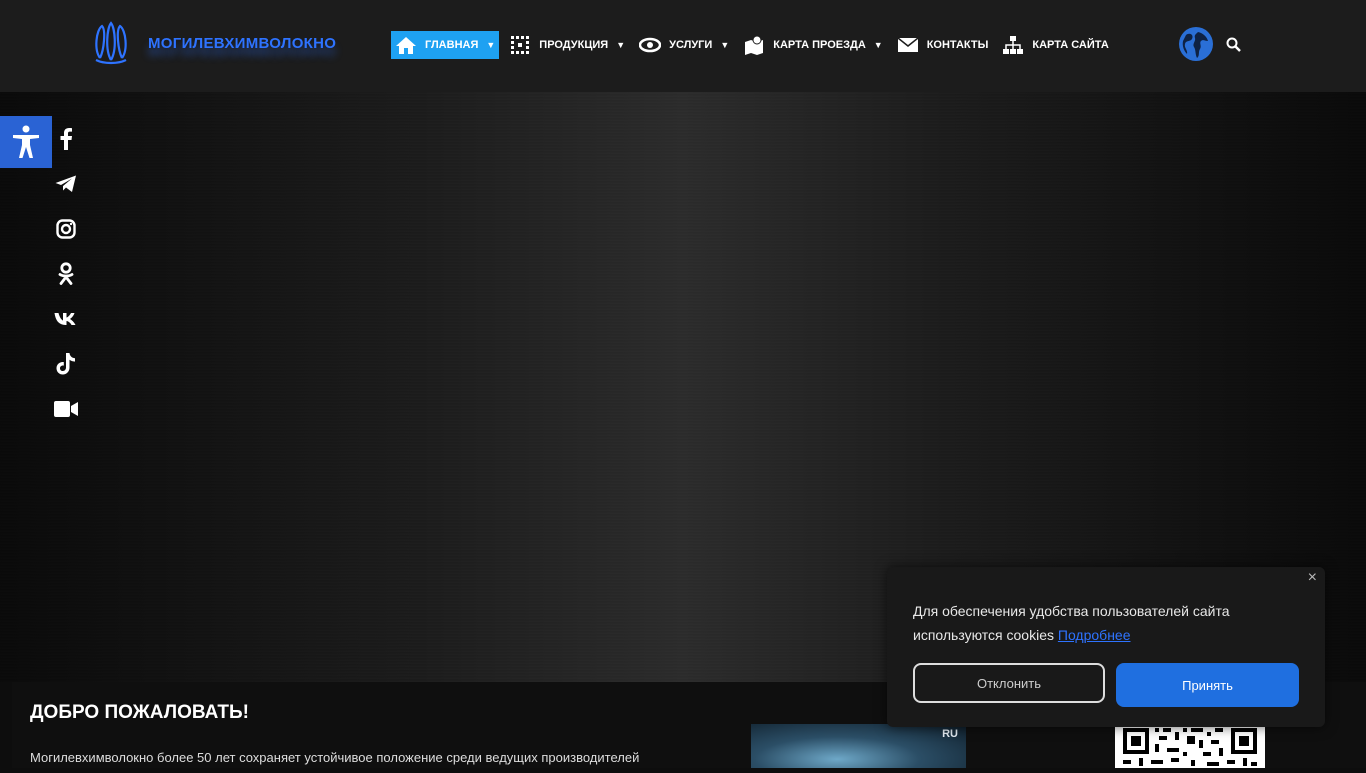 This screenshot has width=1366, height=773. What do you see at coordinates (242, 43) in the screenshot?
I see `logo-text: МОГИЛЕВХИМВОЛОКНО` at bounding box center [242, 43].